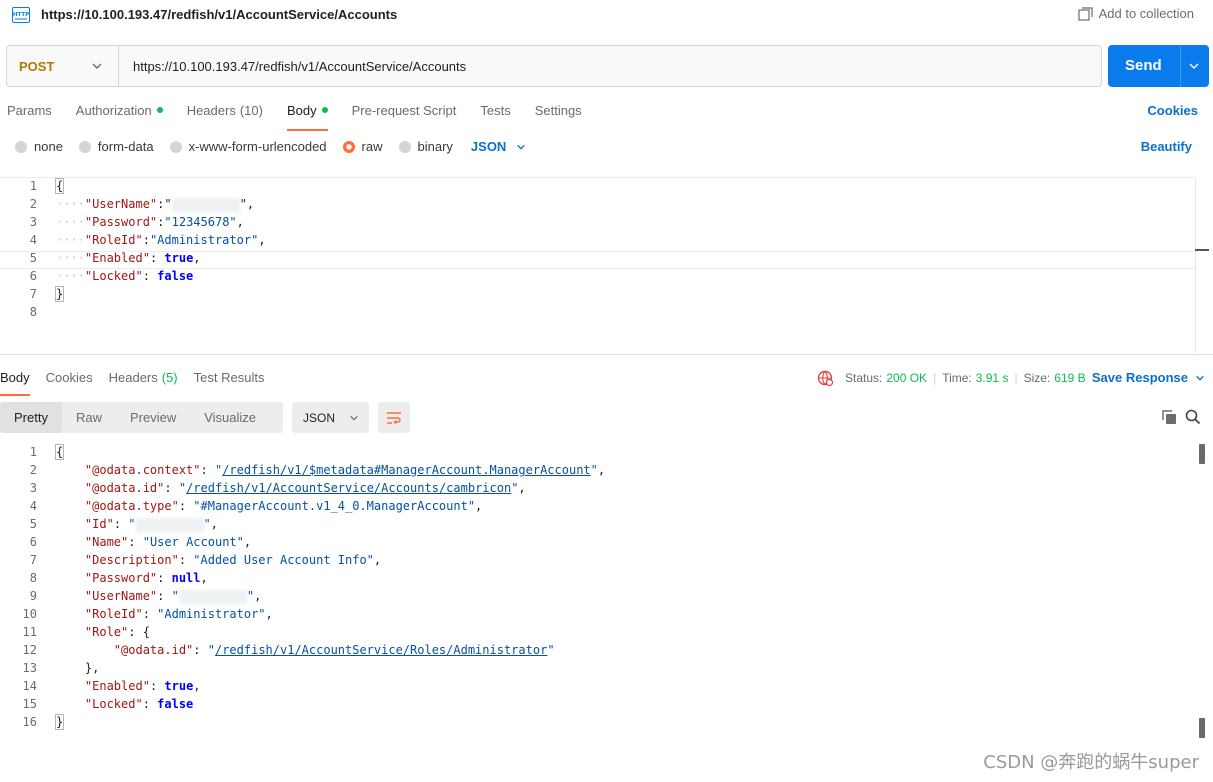 The height and width of the screenshot is (782, 1213). What do you see at coordinates (558, 115) in the screenshot?
I see `tab-settings: Settings` at bounding box center [558, 115].